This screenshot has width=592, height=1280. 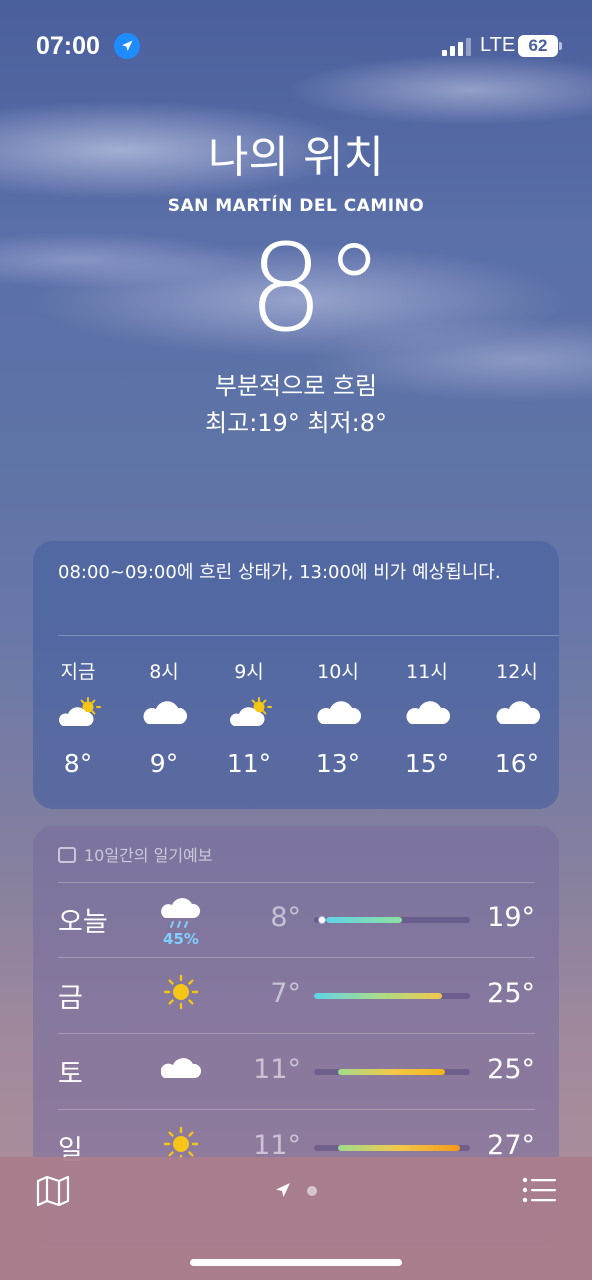 I want to click on hour-temp: 9°, so click(x=164, y=763).